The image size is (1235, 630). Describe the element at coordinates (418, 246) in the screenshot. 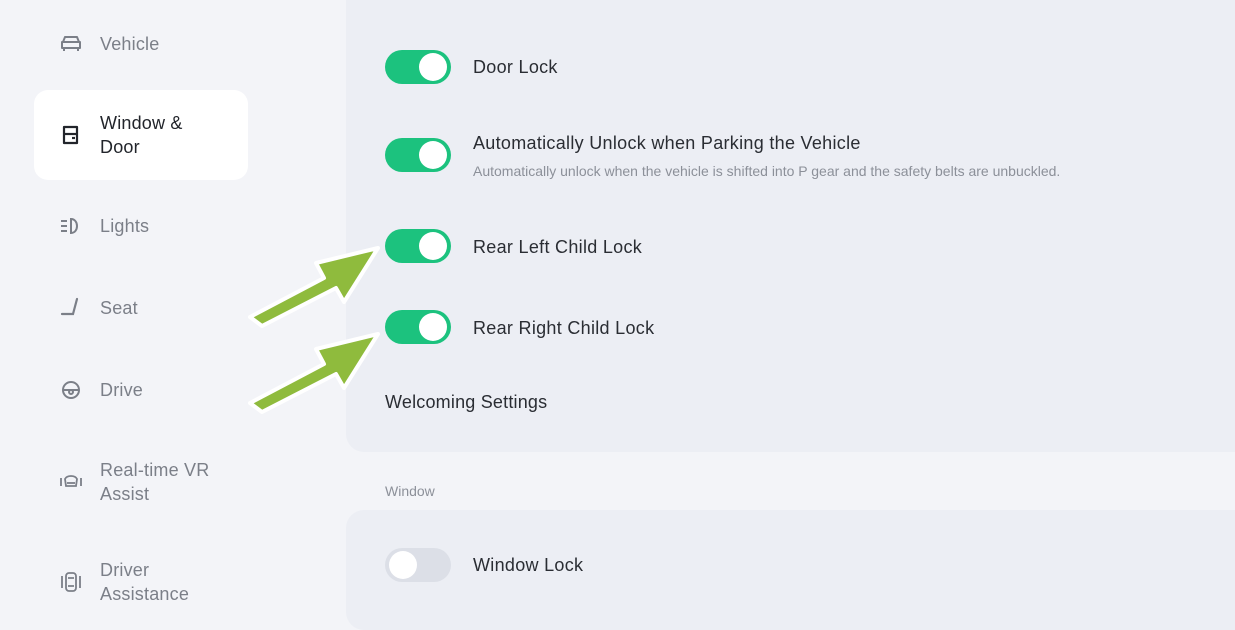

I see `rear-left-child-lock-toggle` at that location.